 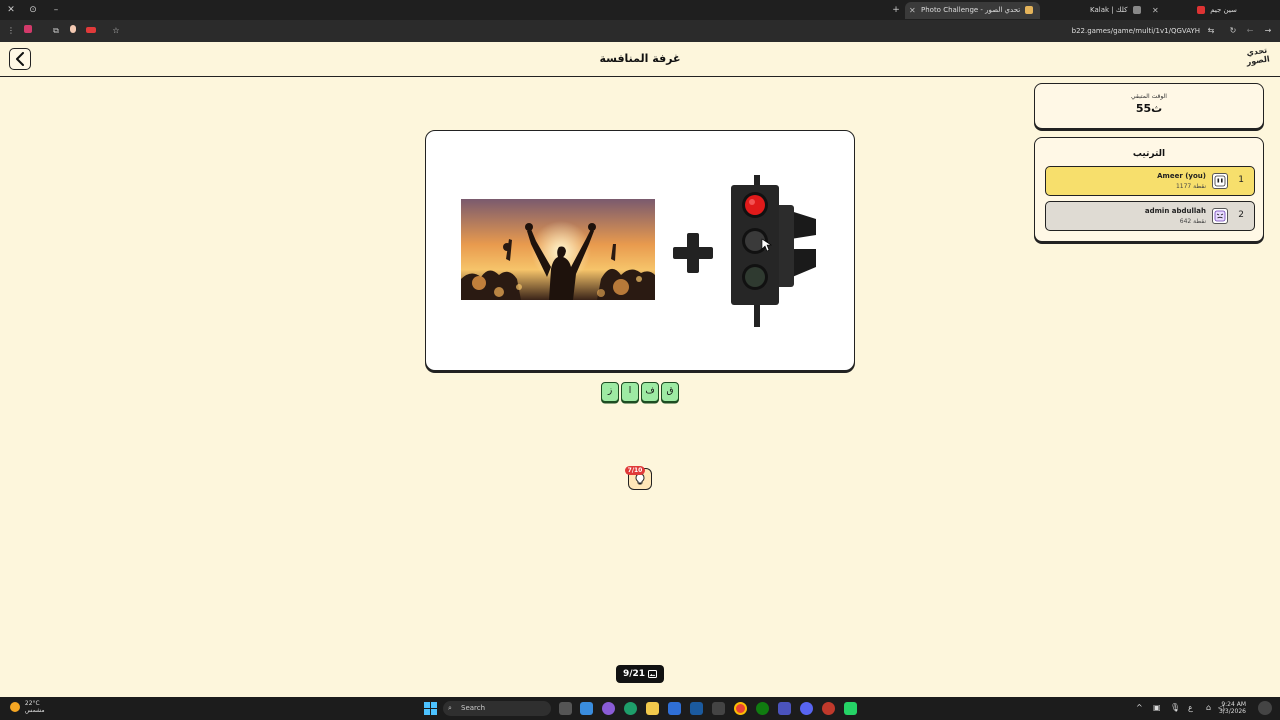 What do you see at coordinates (1149, 96) in the screenshot?
I see `timer-label: الوقت المتبقي` at bounding box center [1149, 96].